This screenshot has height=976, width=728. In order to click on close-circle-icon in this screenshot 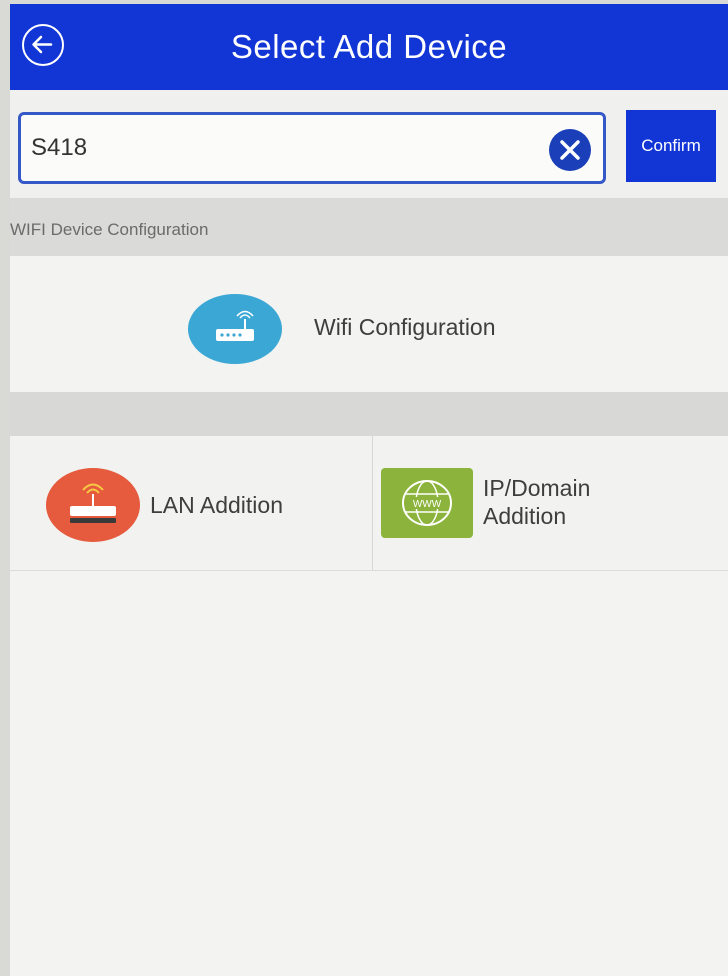, I will do `click(570, 150)`.